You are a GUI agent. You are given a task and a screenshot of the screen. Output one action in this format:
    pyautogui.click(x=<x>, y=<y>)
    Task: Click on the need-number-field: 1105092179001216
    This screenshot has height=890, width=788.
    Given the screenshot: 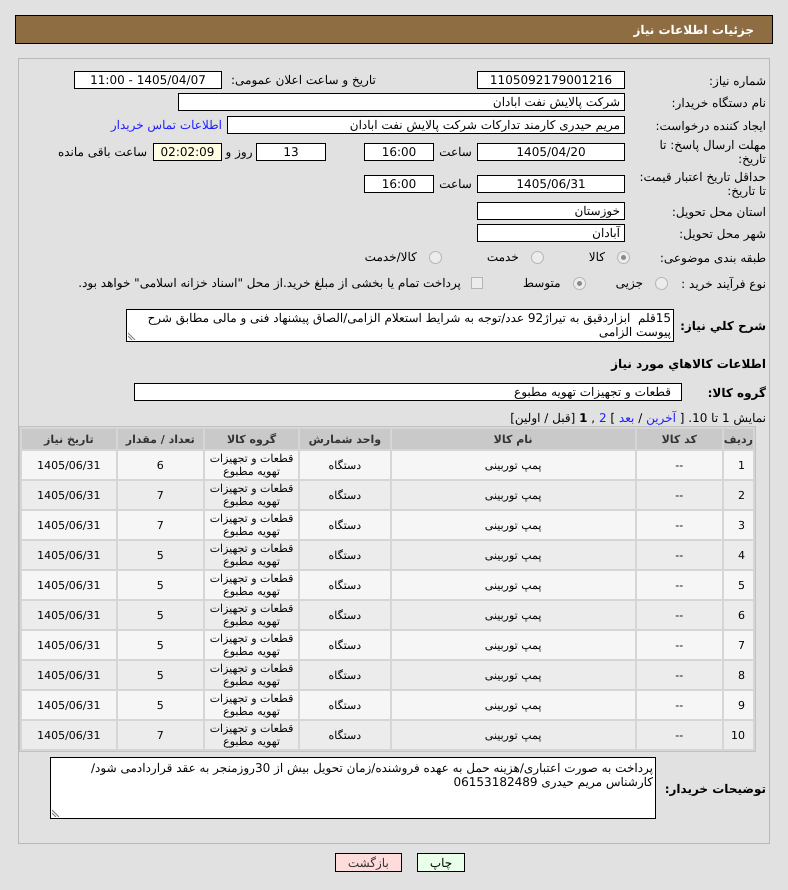 What is the action you would take?
    pyautogui.click(x=551, y=79)
    